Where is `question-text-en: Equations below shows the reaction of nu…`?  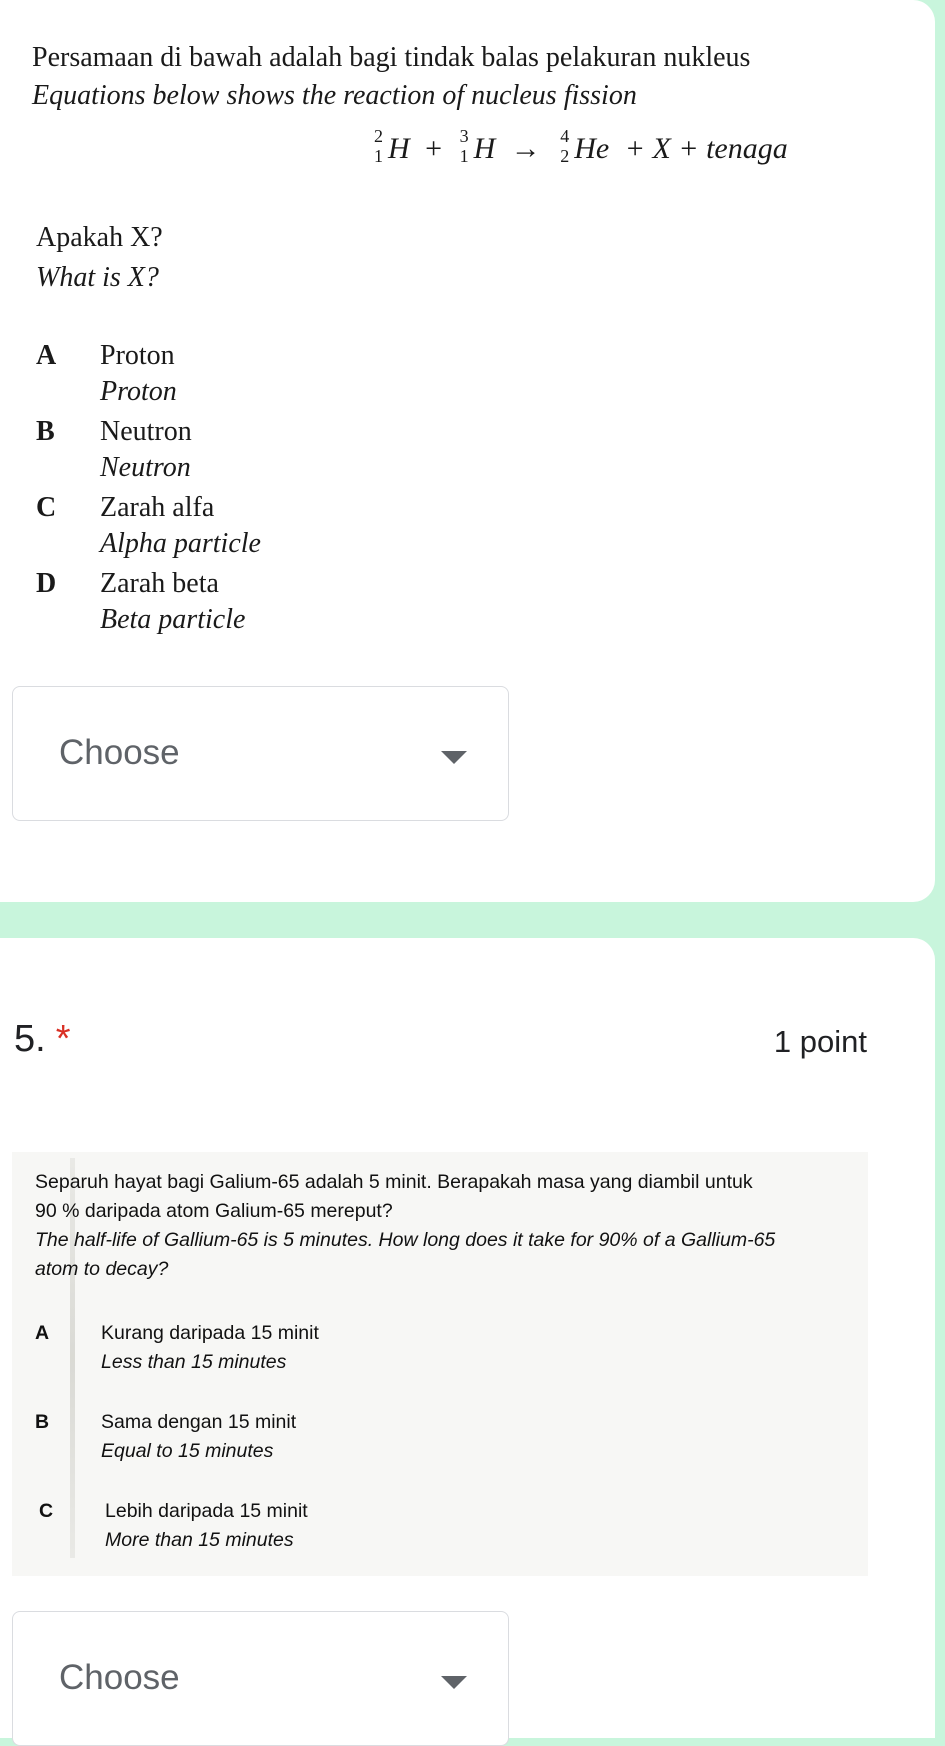 question-text-en: Equations below shows the reaction of nu… is located at coordinates (334, 95).